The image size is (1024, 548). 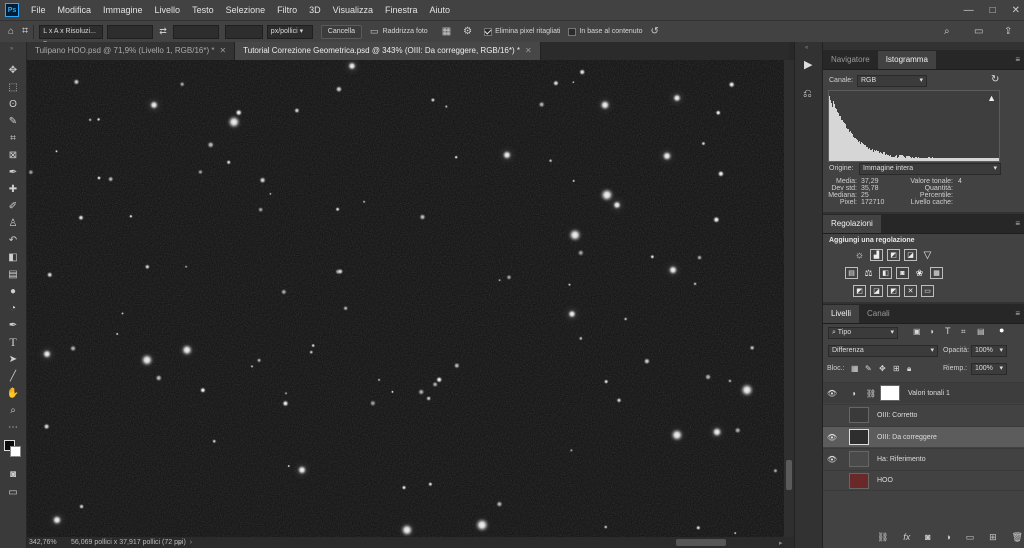 What do you see at coordinates (893, 255) in the screenshot?
I see `curves-icon: ◩` at bounding box center [893, 255].